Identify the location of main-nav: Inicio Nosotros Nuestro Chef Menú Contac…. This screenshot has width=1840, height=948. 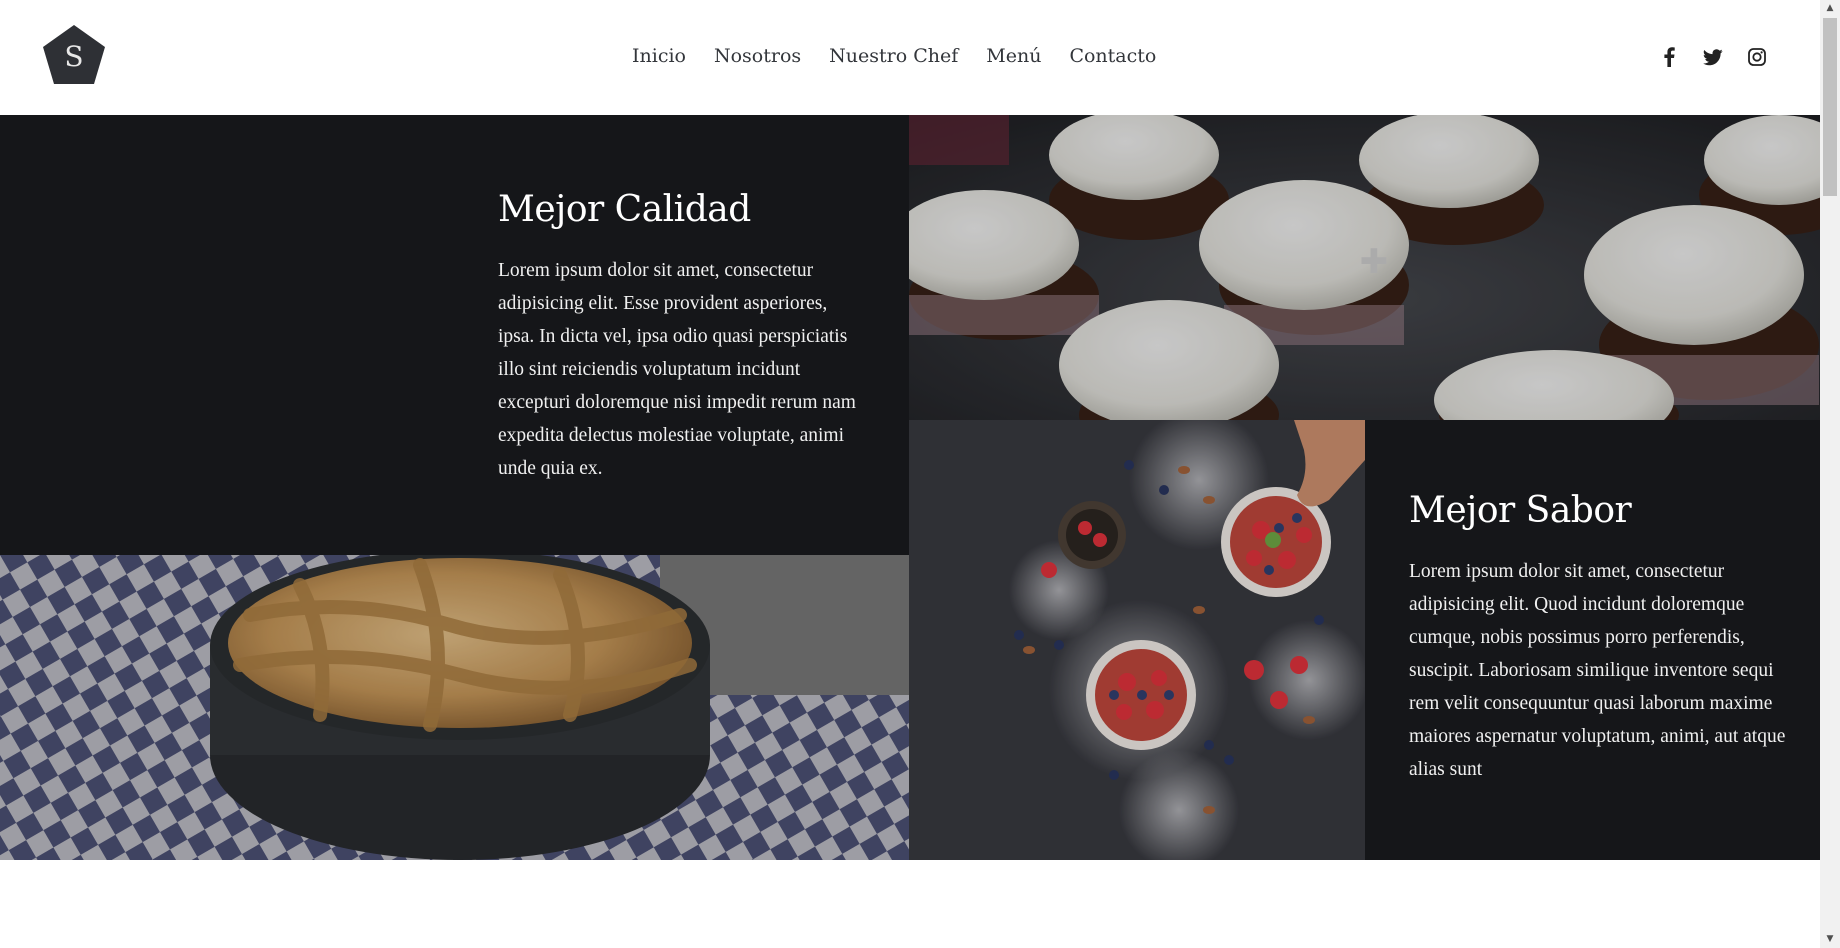
(894, 56).